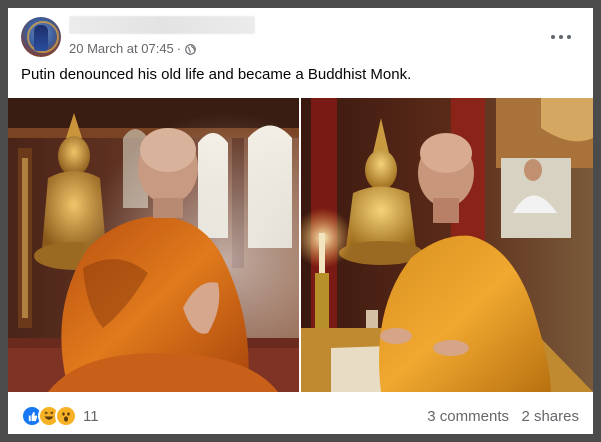  What do you see at coordinates (162, 25) in the screenshot?
I see `author-name-redacted` at bounding box center [162, 25].